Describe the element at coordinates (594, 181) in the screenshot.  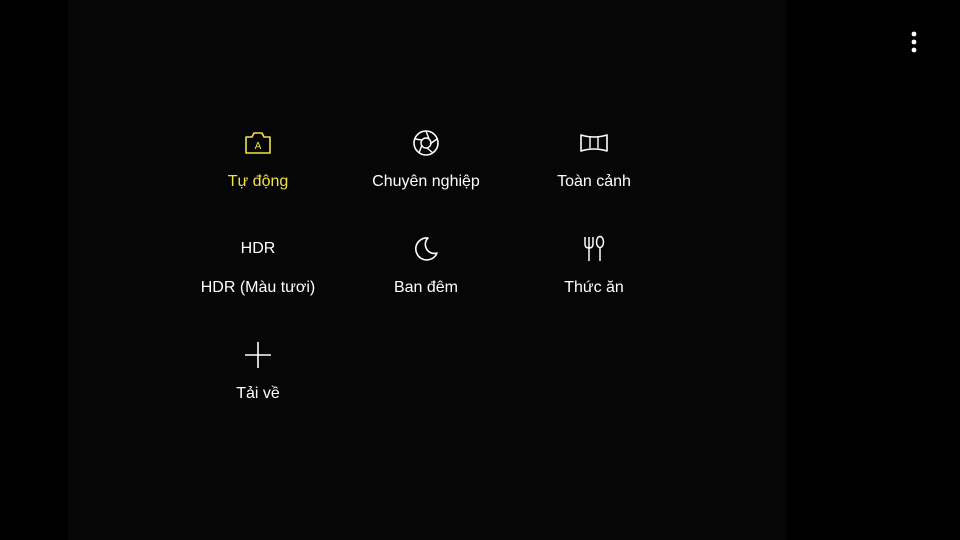
I see `mode-label: Toàn cảnh` at that location.